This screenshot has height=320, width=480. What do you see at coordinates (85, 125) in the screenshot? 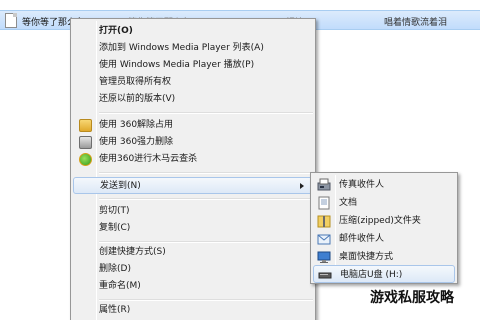
I see `folder-lock-icon` at bounding box center [85, 125].